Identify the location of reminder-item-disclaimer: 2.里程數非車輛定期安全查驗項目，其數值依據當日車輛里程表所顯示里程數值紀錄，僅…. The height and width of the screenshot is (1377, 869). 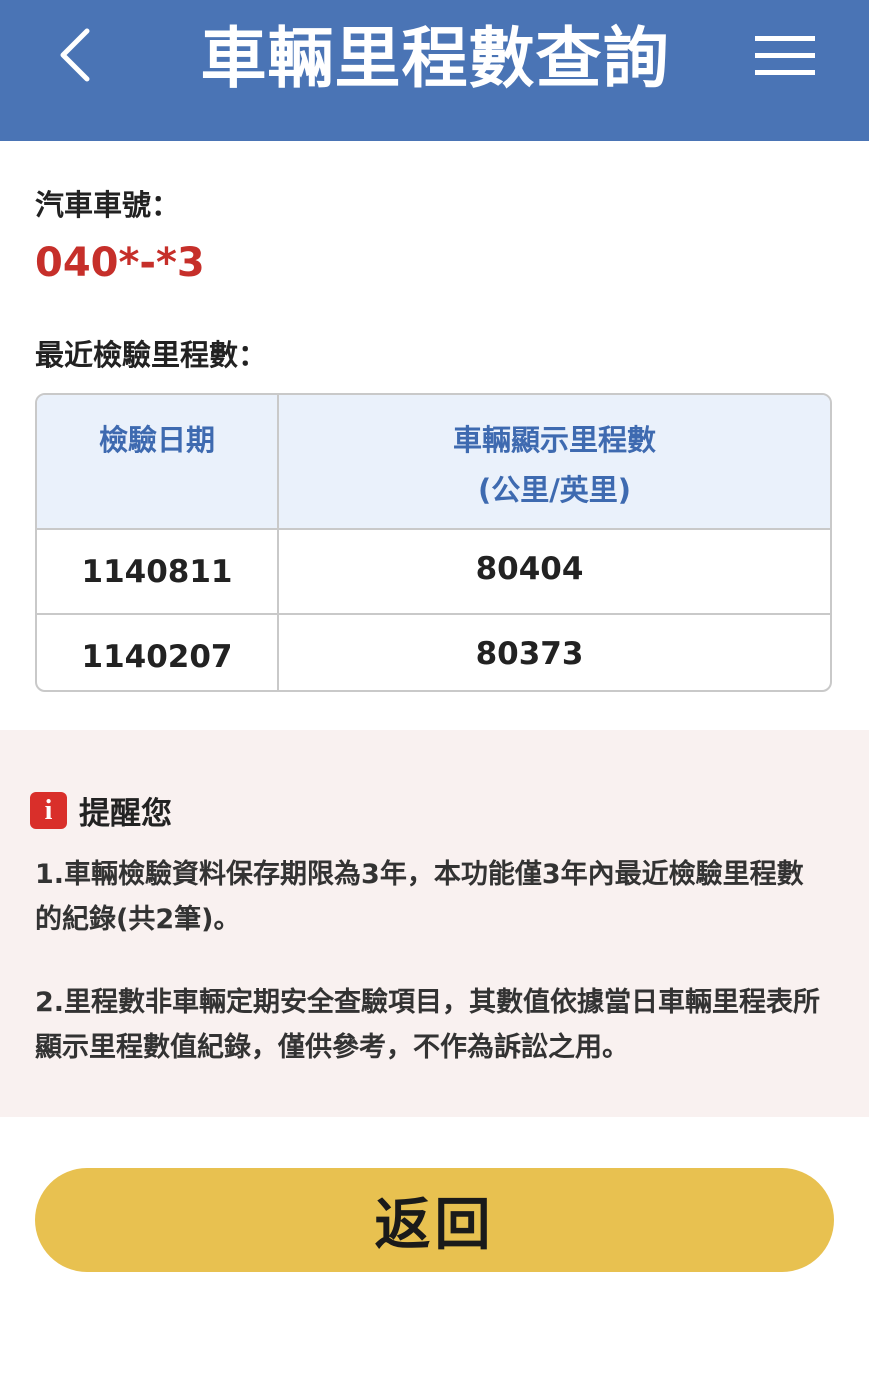
(428, 1025).